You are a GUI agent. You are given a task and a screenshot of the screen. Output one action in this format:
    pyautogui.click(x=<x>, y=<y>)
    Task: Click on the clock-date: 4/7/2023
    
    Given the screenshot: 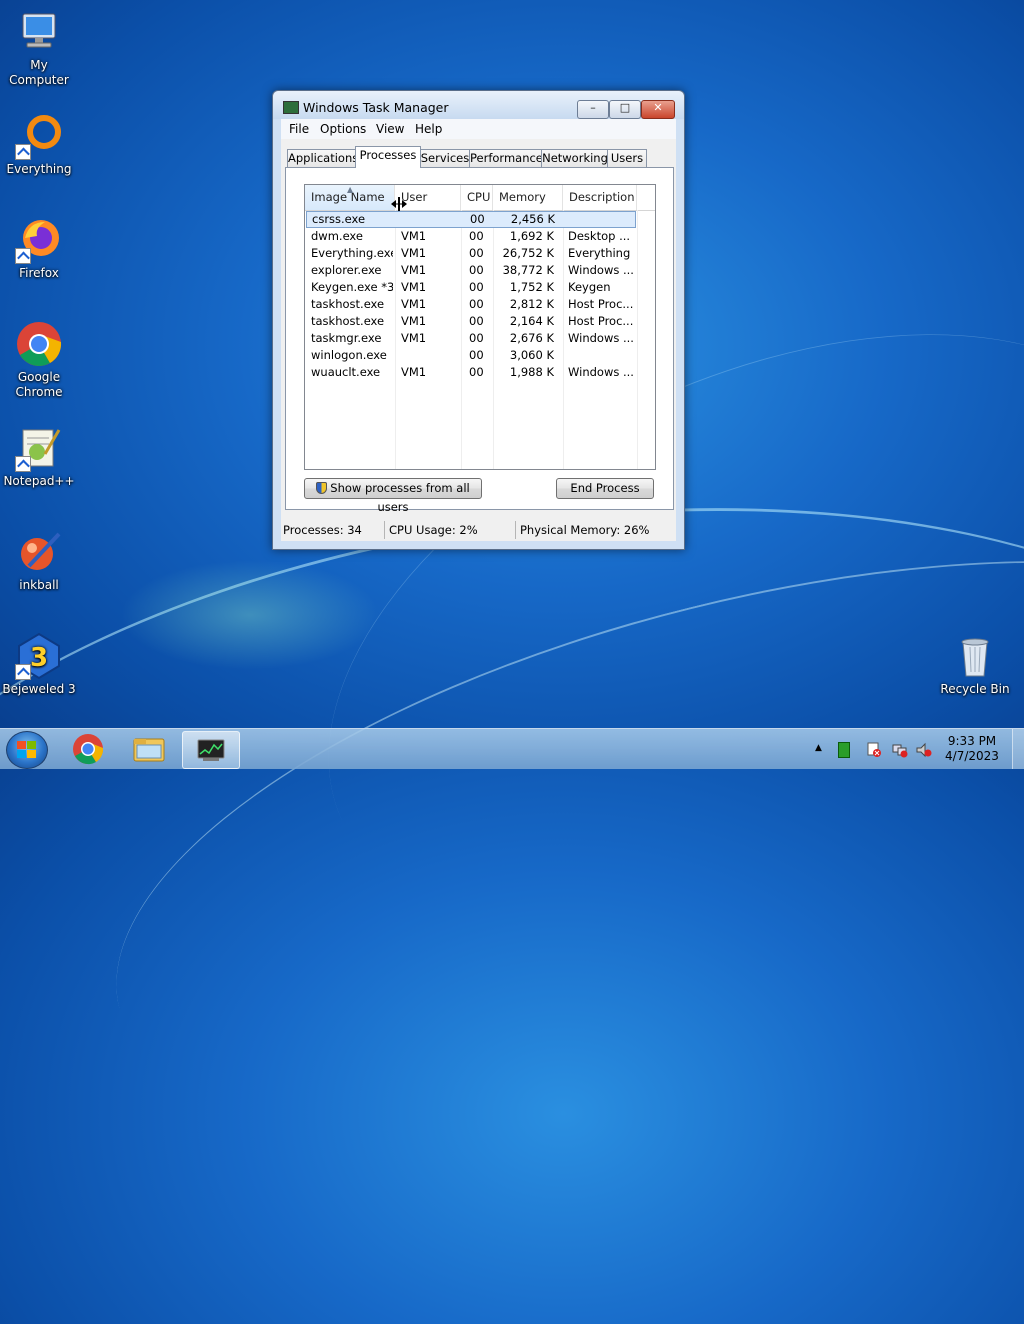 What is the action you would take?
    pyautogui.click(x=972, y=756)
    